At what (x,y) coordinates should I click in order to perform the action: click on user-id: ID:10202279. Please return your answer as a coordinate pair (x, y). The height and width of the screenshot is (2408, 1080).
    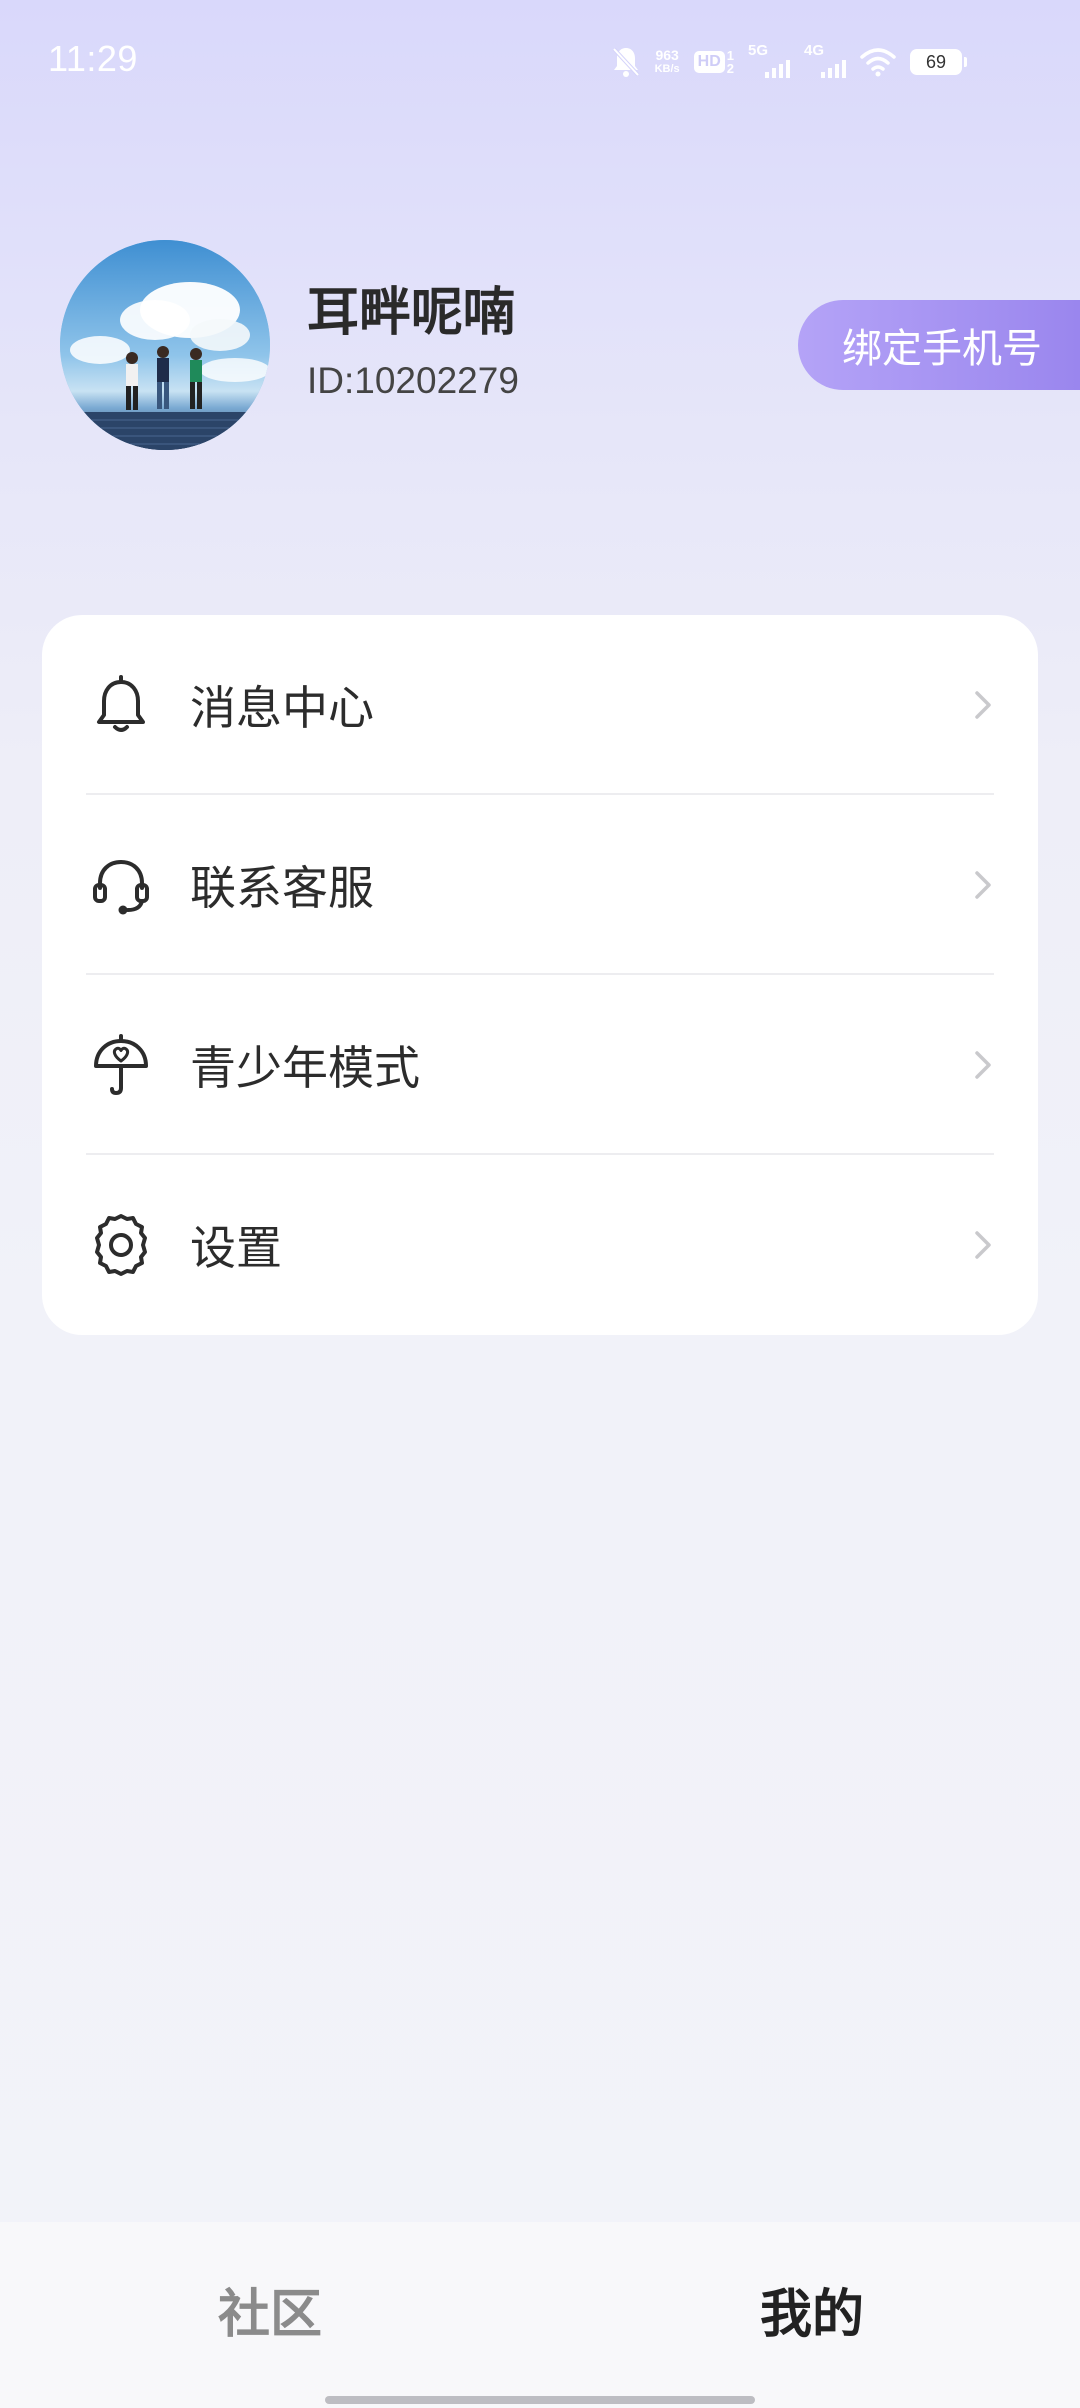
    Looking at the image, I should click on (413, 380).